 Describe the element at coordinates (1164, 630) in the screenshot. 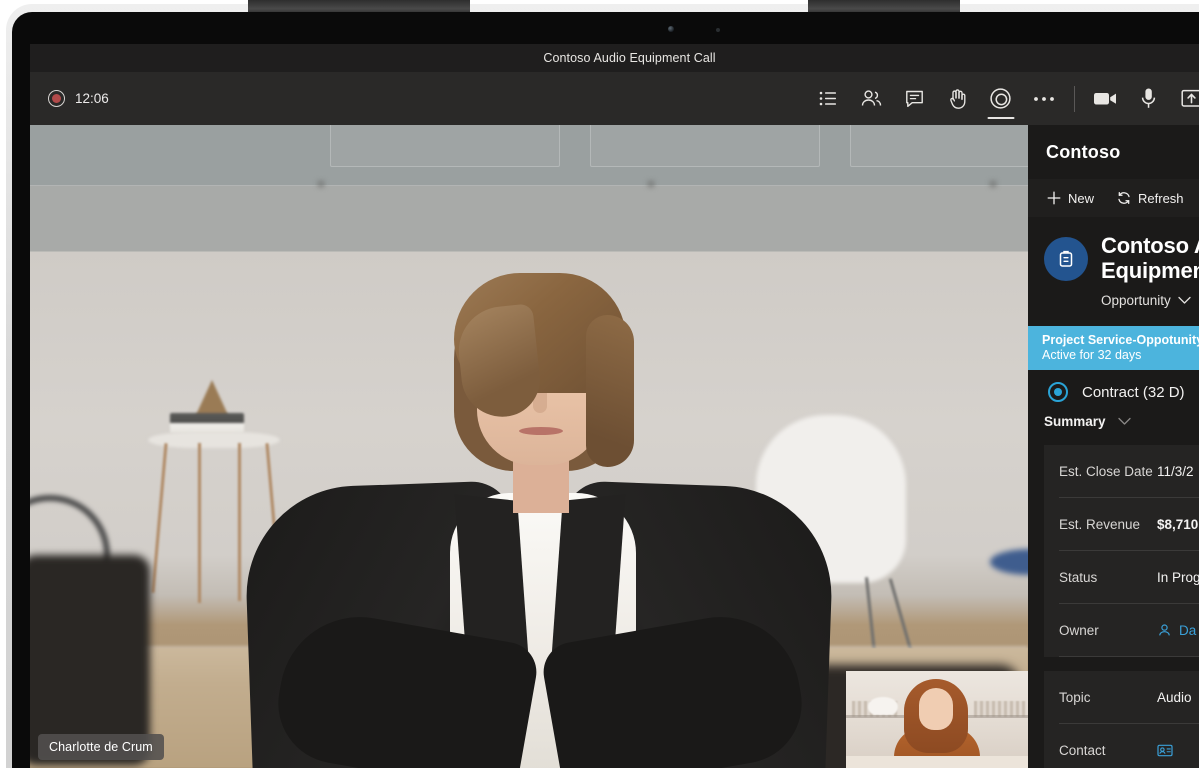

I see `person-icon` at that location.